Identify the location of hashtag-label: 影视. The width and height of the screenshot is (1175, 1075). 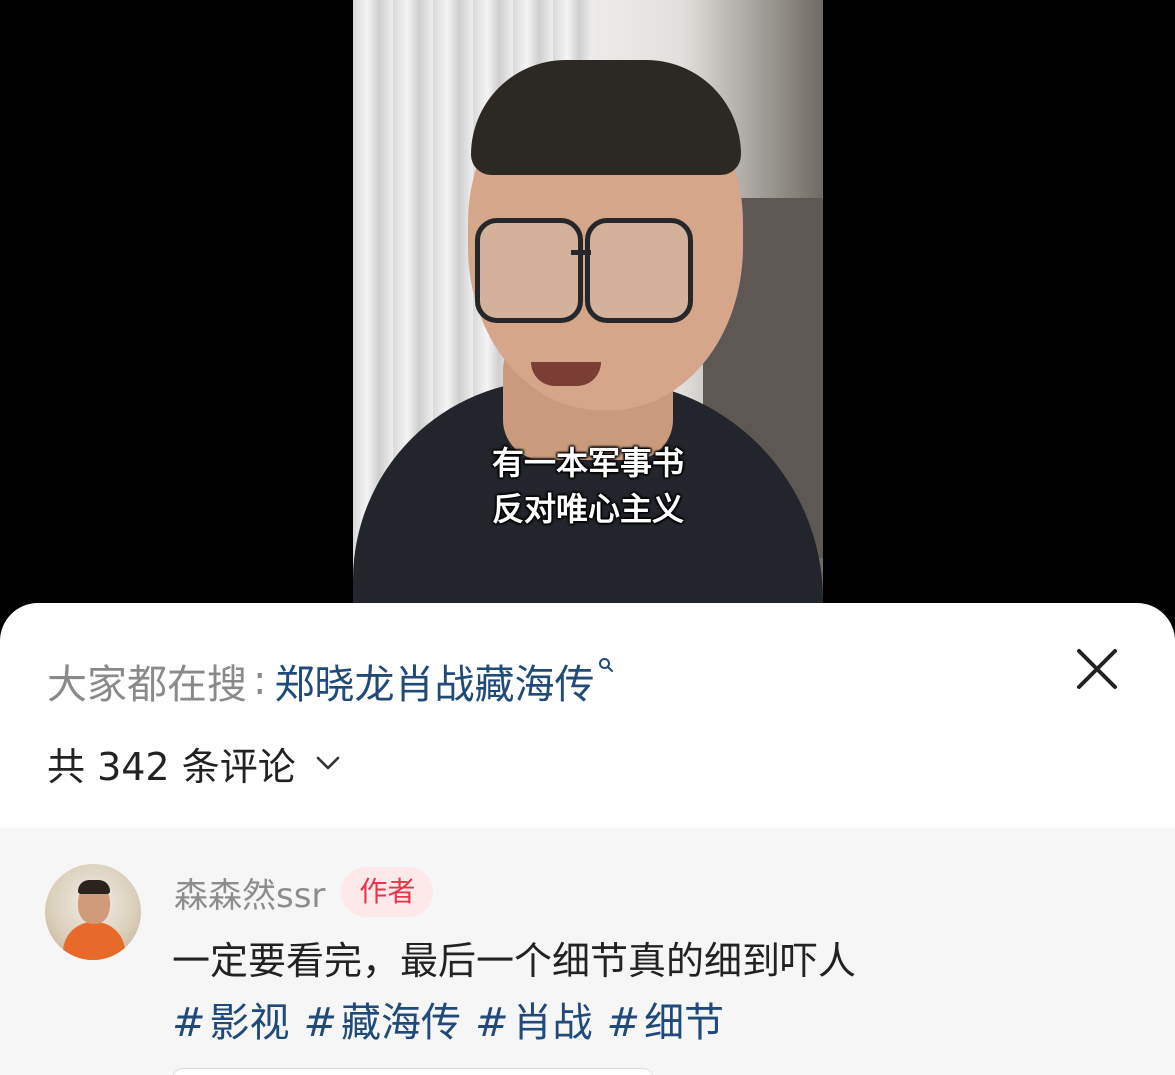
(249, 1023).